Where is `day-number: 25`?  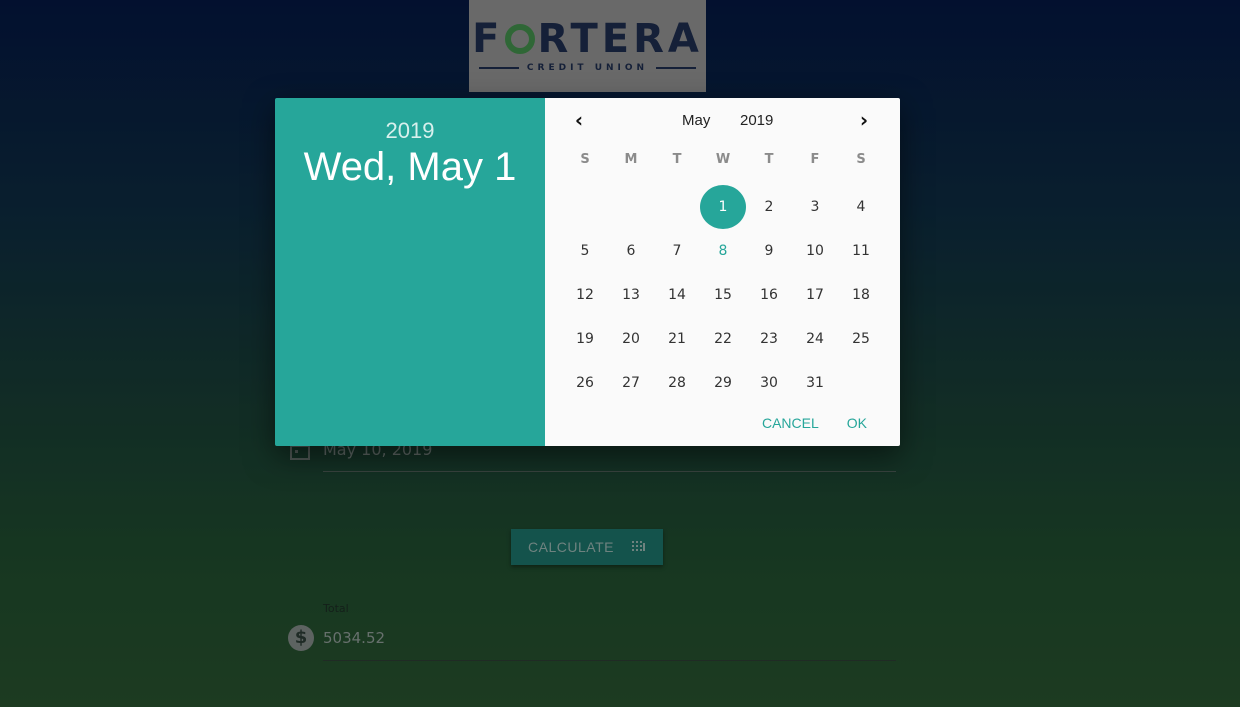 day-number: 25 is located at coordinates (861, 339).